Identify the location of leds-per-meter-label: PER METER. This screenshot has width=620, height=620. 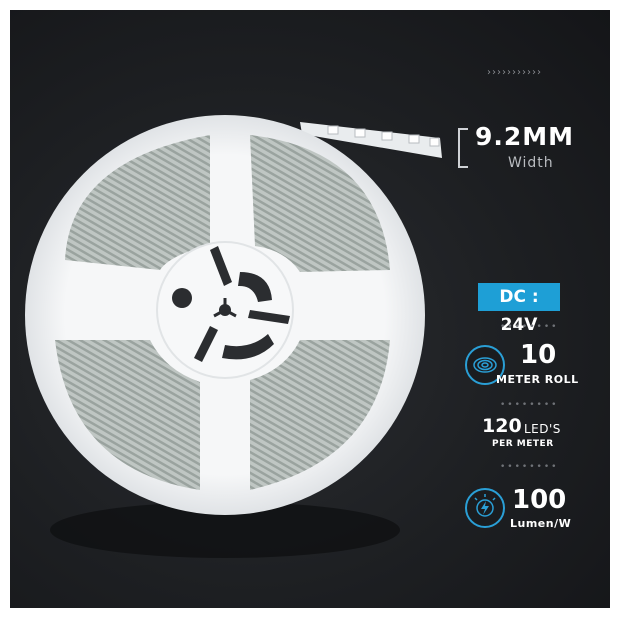
(523, 444).